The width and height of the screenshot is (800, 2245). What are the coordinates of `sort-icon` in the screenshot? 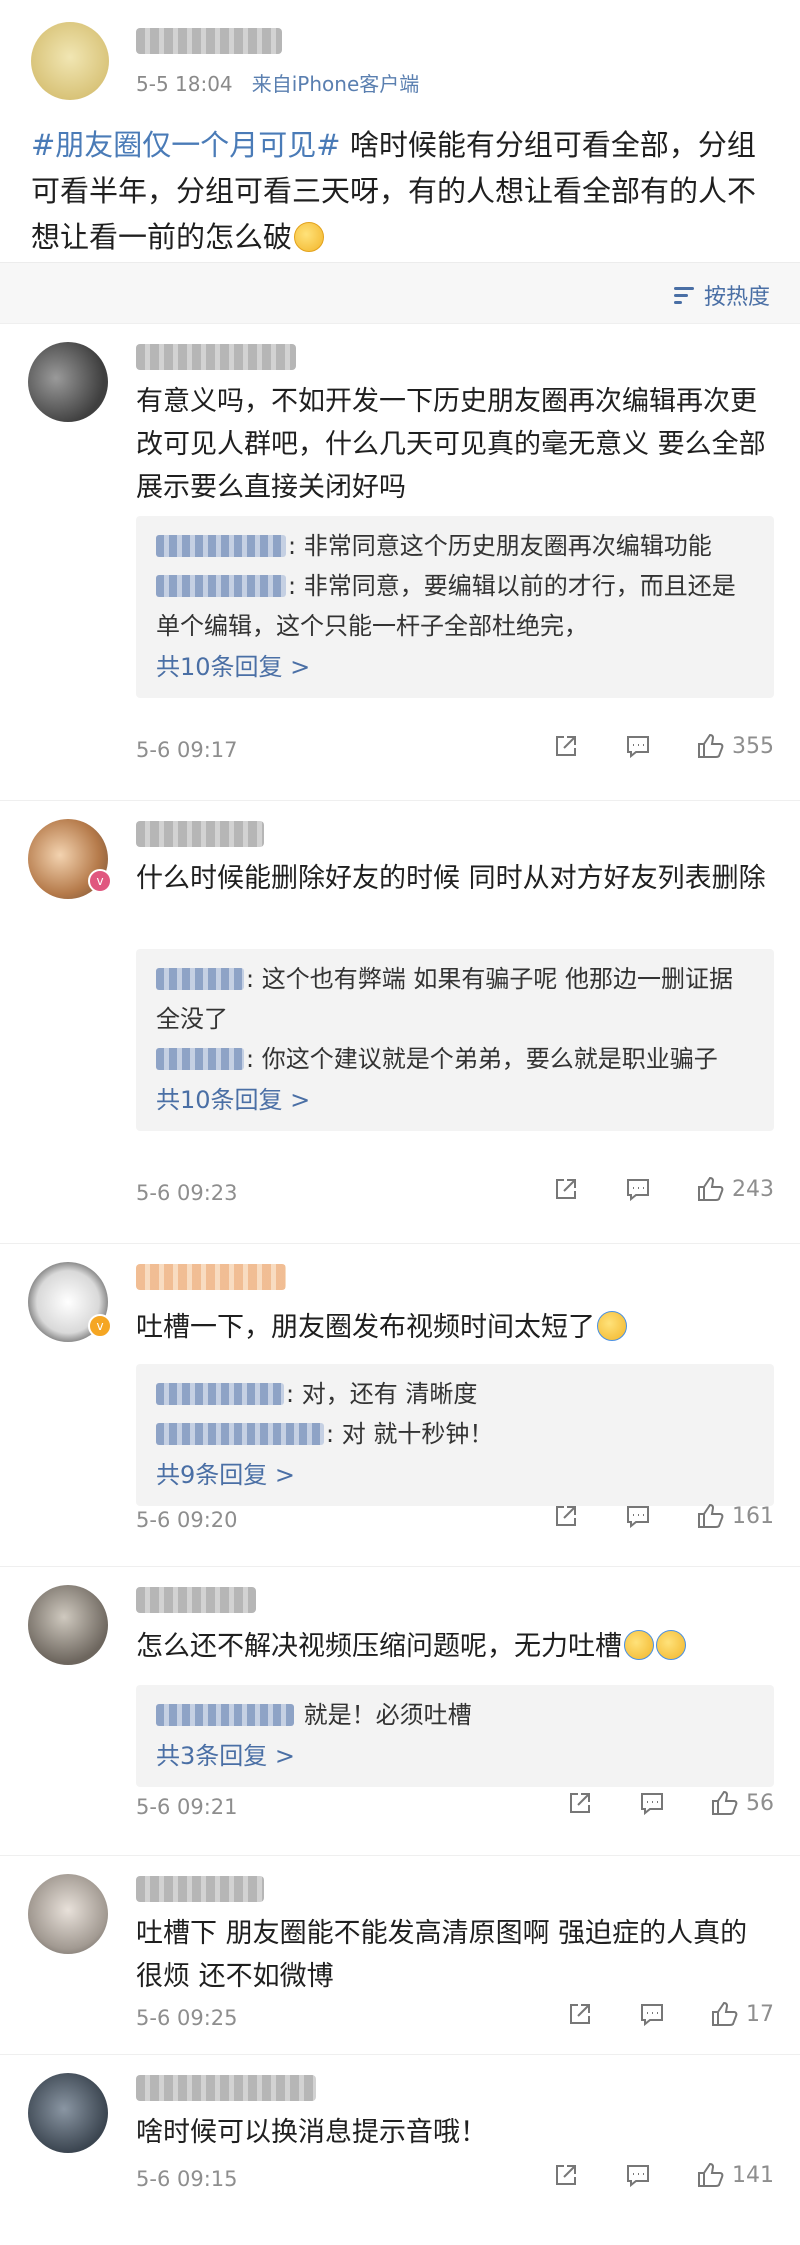 It's located at (684, 295).